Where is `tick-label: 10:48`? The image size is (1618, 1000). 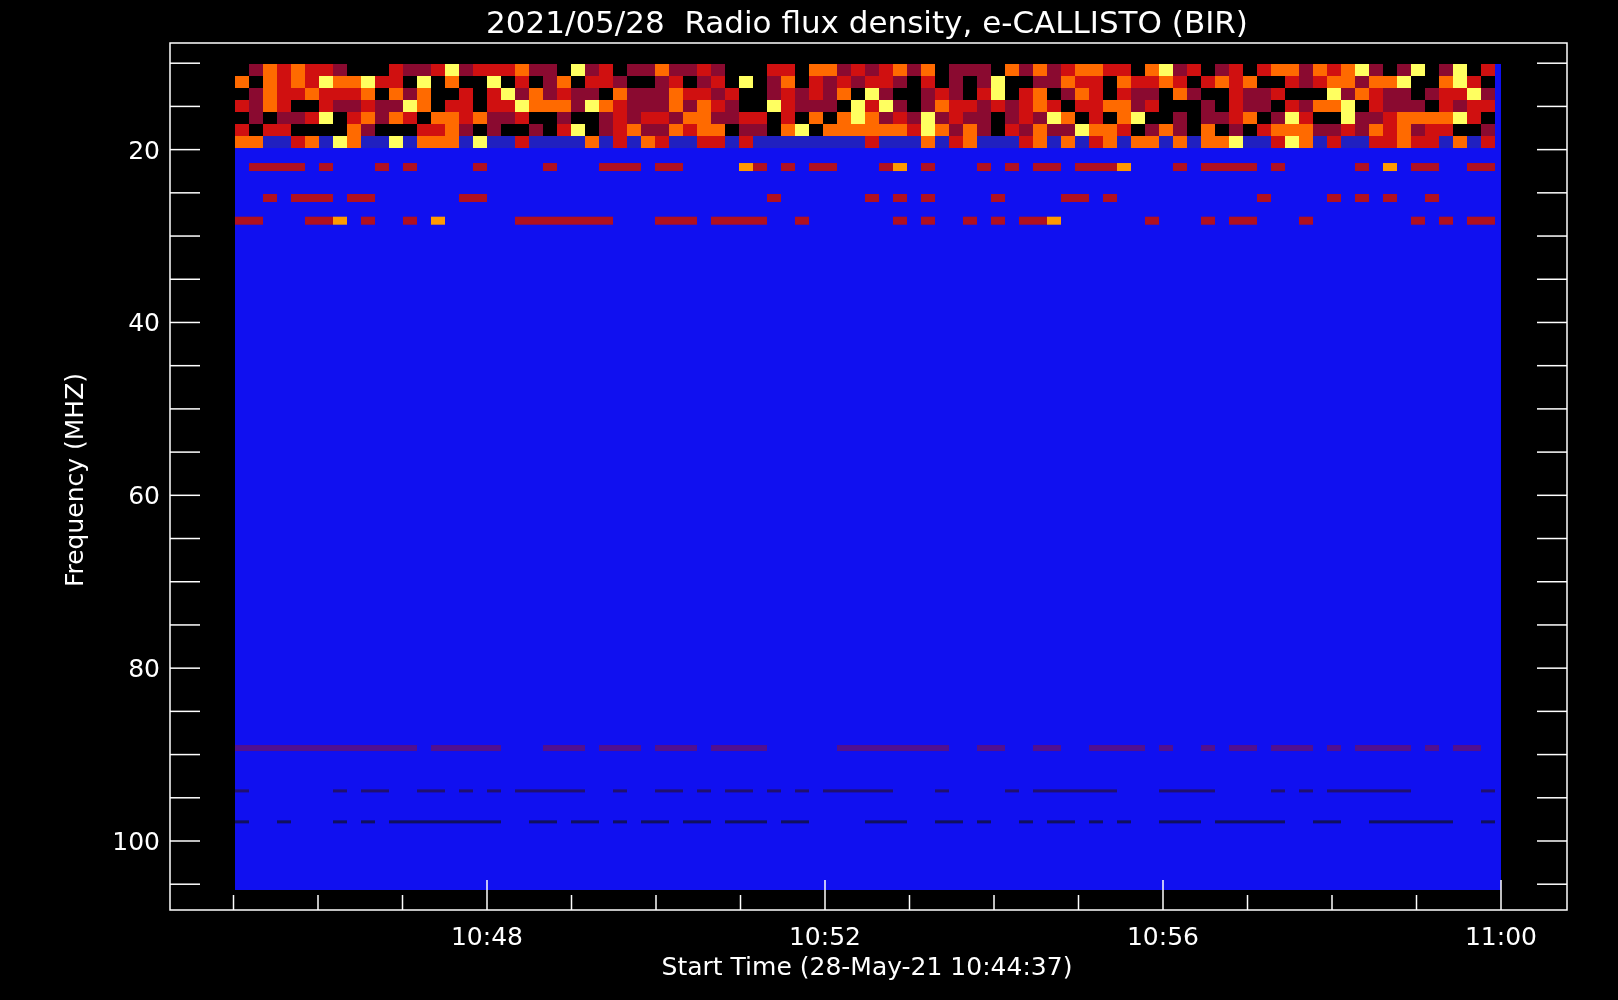
tick-label: 10:48 is located at coordinates (487, 936).